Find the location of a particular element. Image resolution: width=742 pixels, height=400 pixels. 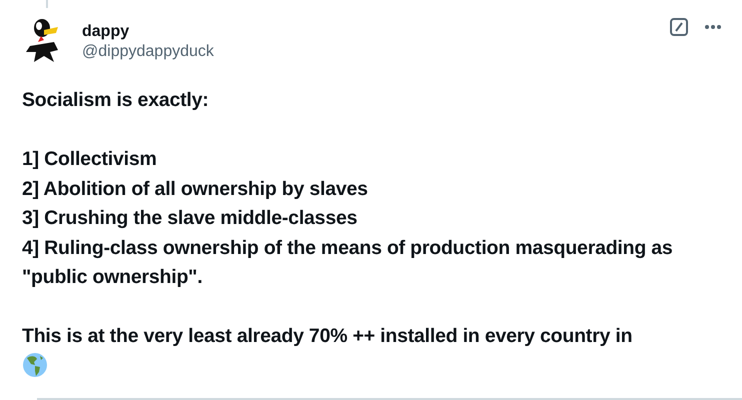

post-text-line: 4] Ruling-class ownership of the means of production masquerading as "public ownership". is located at coordinates (348, 263).